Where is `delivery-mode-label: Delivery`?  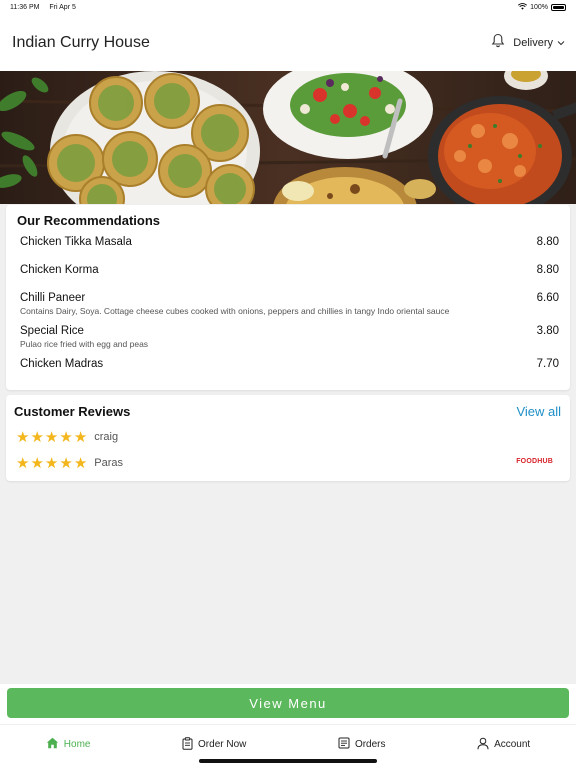
delivery-mode-label: Delivery is located at coordinates (533, 42).